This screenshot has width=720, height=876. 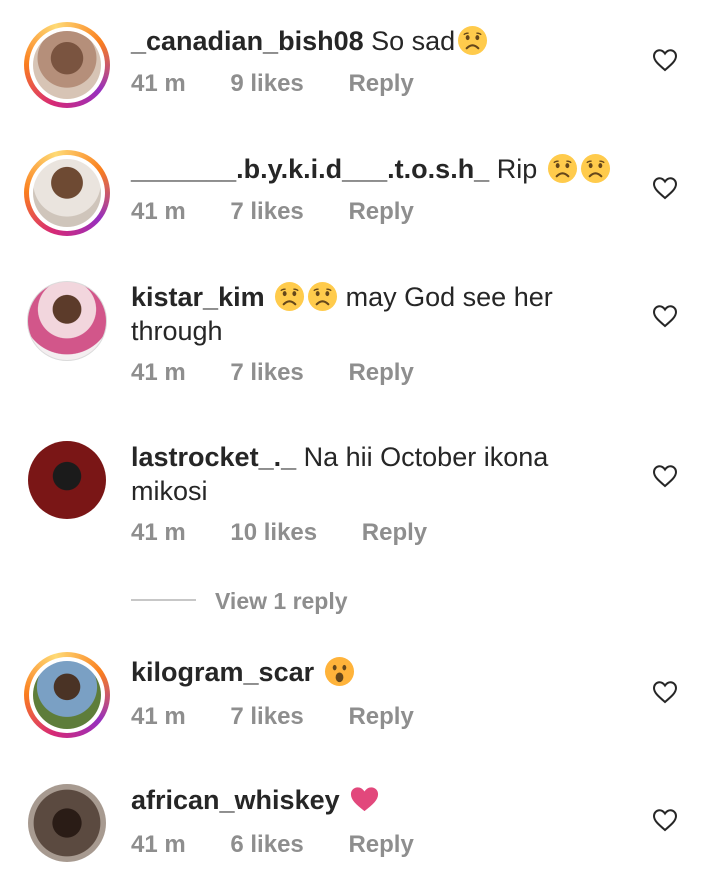 What do you see at coordinates (426, 457) in the screenshot?
I see `comment-body: Na hii October ikona` at bounding box center [426, 457].